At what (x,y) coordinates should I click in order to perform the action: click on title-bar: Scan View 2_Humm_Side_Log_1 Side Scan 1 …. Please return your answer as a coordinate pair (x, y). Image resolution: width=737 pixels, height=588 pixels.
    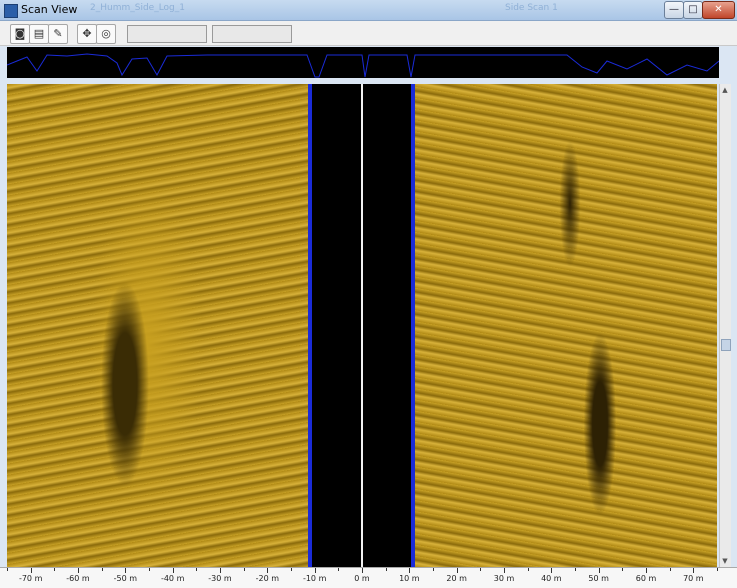
    Looking at the image, I should click on (368, 10).